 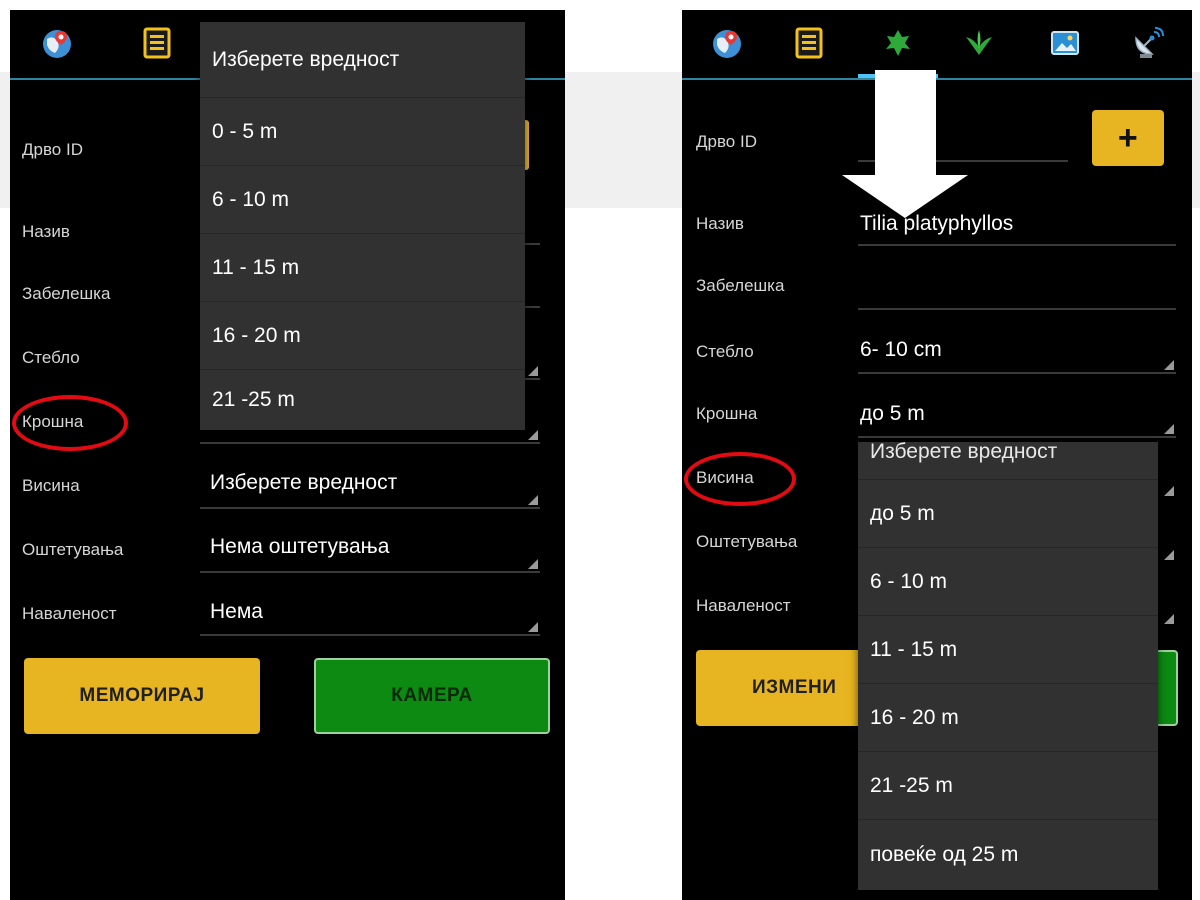 I want to click on save-button: МЕМОРИРАЈ, so click(x=142, y=696).